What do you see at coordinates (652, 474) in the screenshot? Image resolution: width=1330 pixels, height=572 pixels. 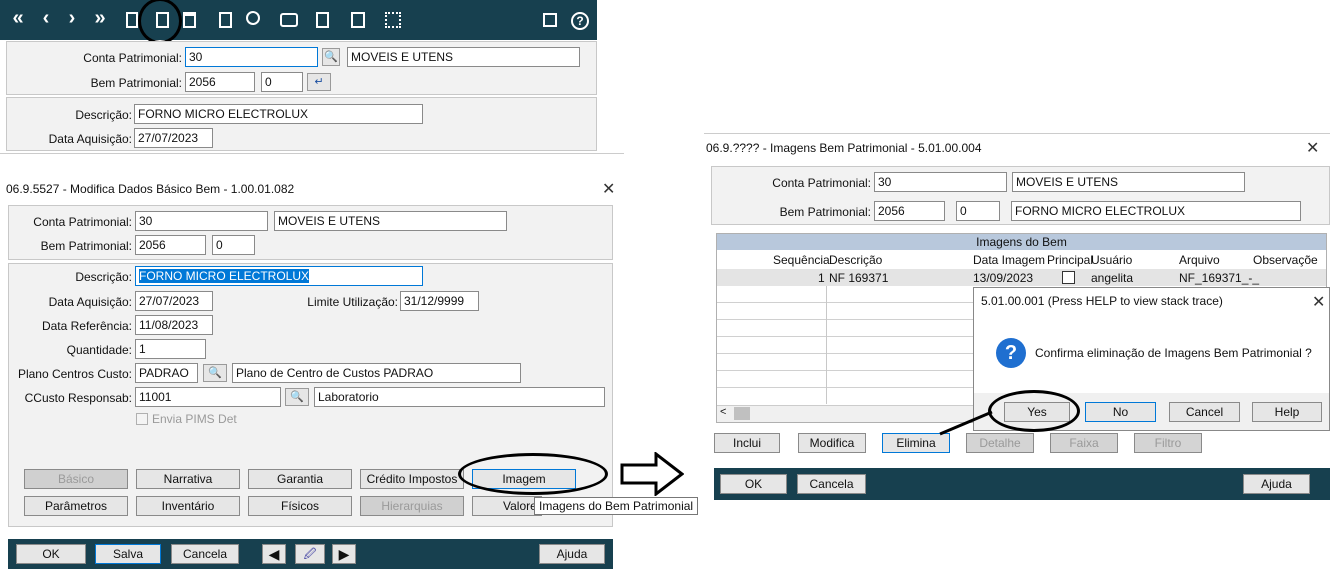 I see `flow-arrow-icon` at bounding box center [652, 474].